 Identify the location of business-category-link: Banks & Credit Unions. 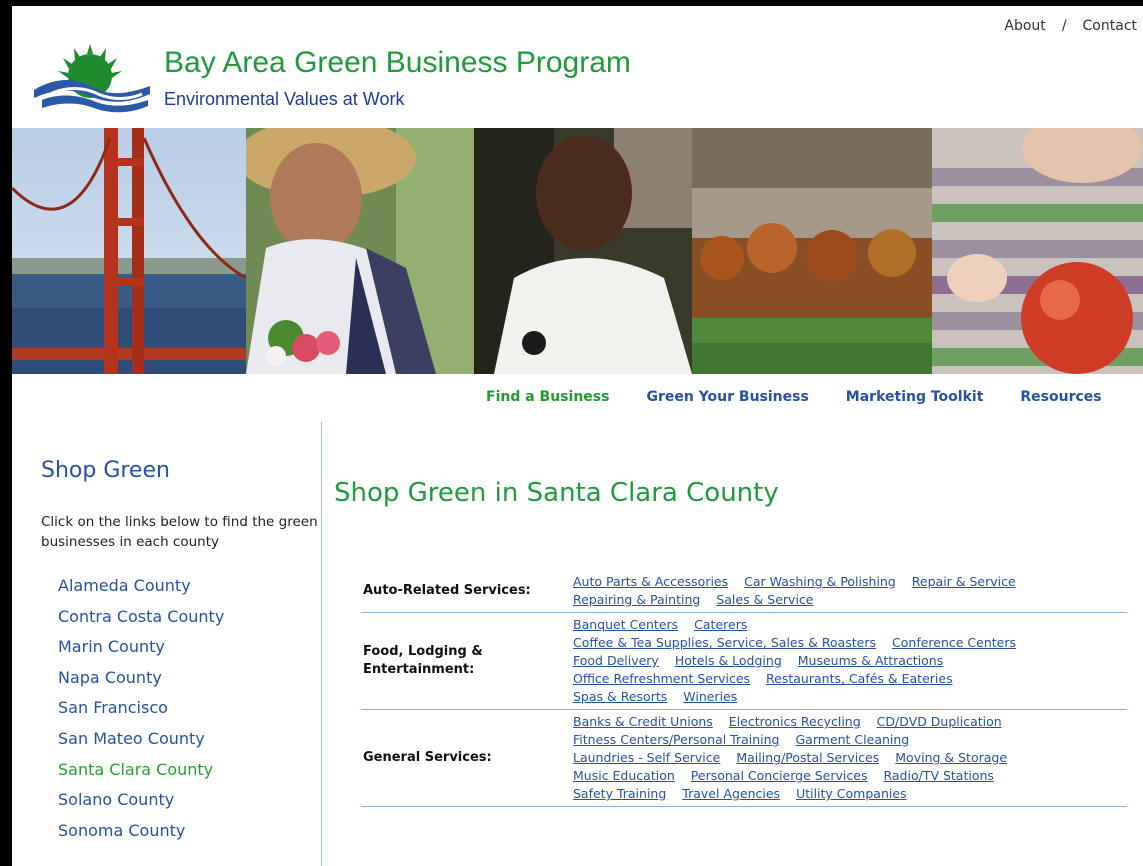
(643, 721).